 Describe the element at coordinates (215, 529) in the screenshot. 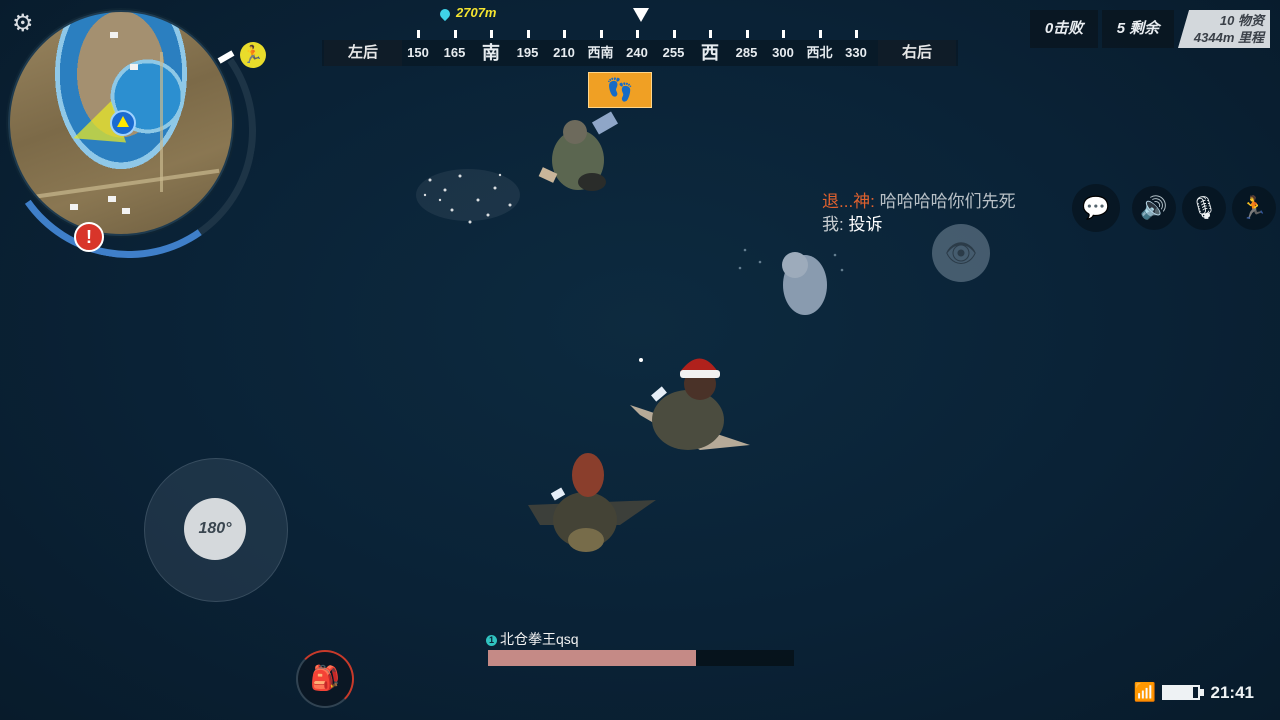

I see `camera-rotate-button: 180°` at that location.